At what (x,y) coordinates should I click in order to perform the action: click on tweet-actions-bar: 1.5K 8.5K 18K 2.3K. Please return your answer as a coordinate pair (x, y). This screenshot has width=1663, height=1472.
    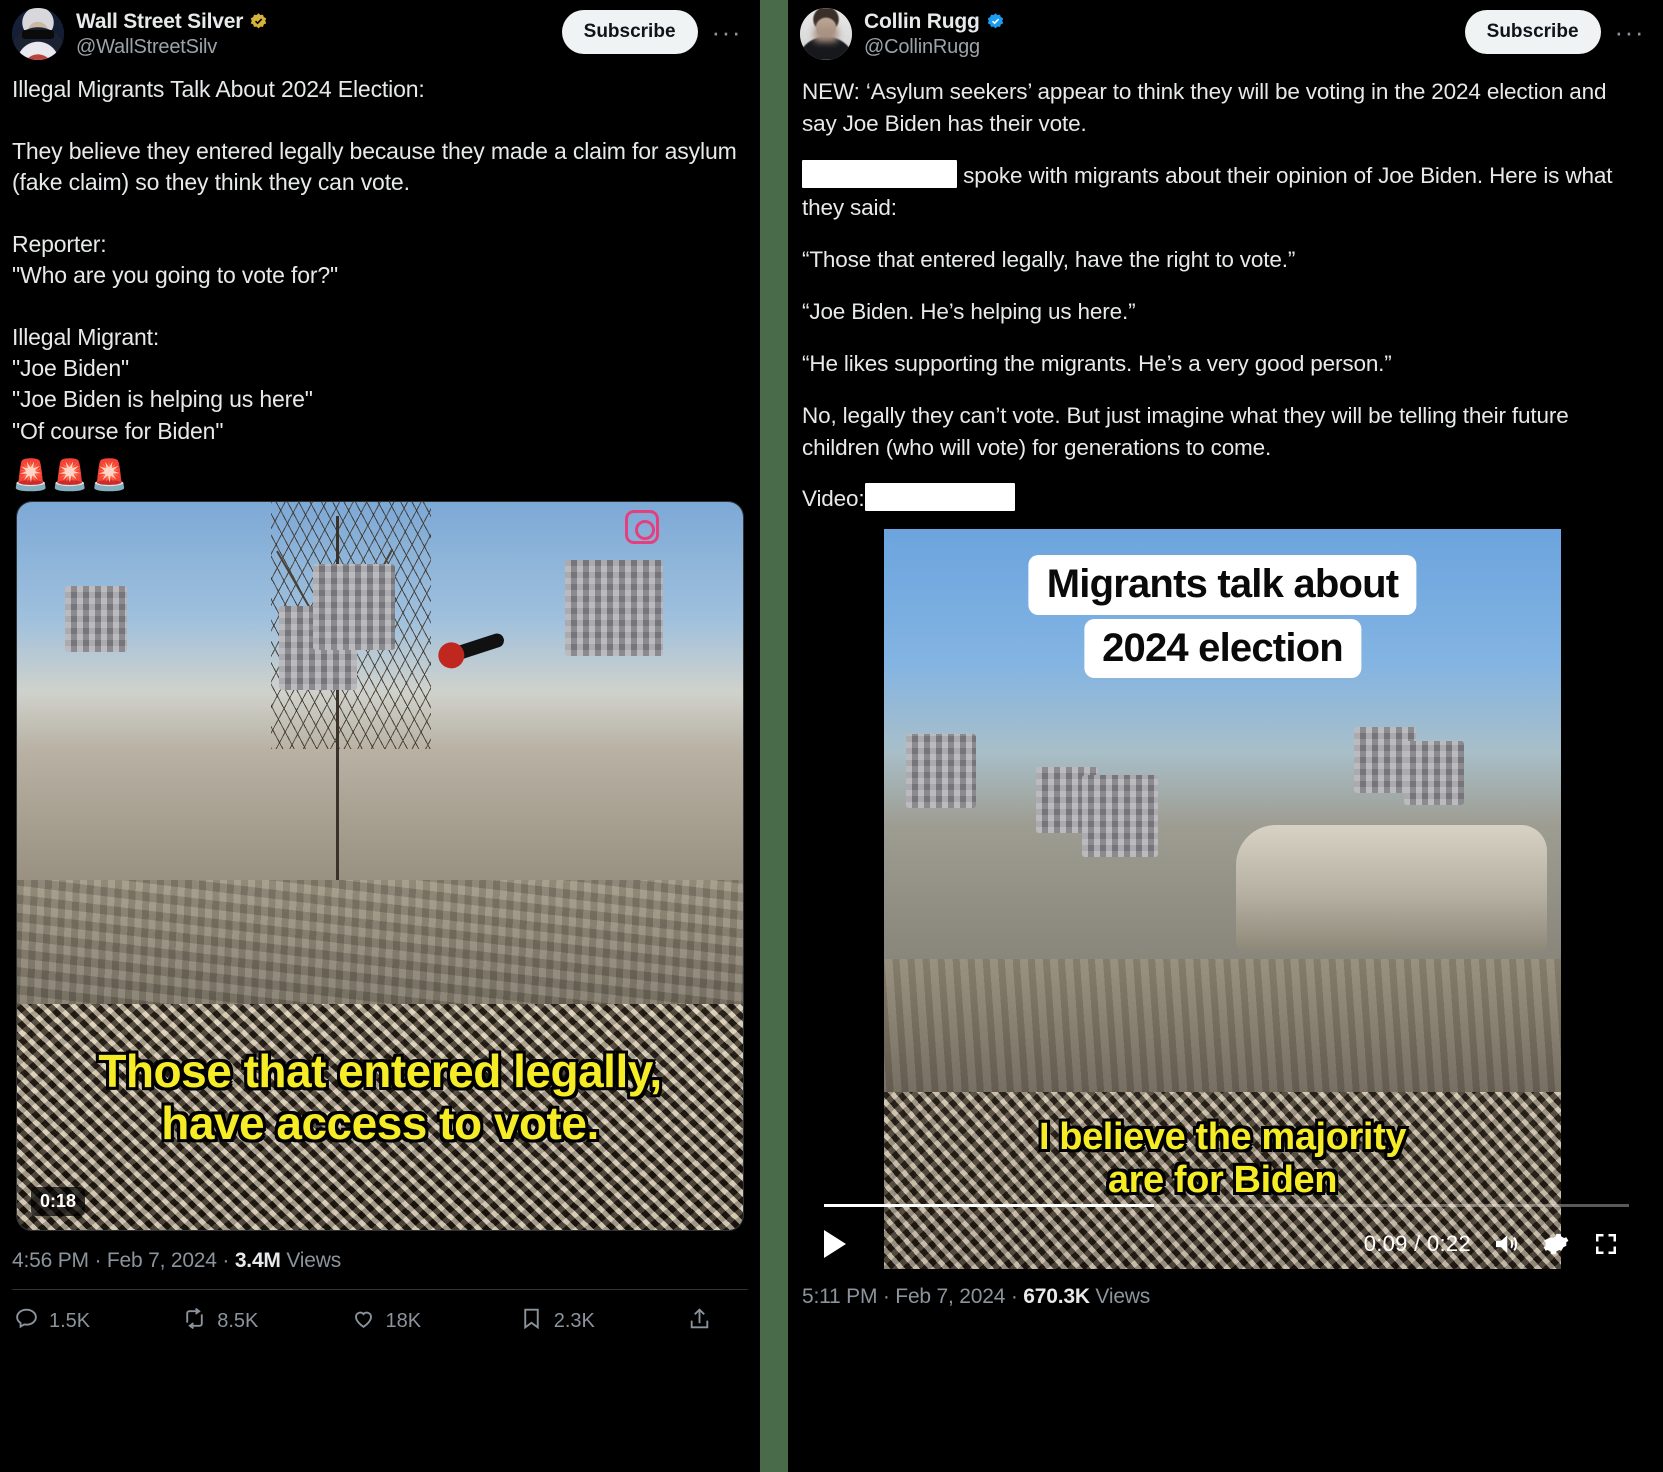
    Looking at the image, I should click on (380, 1313).